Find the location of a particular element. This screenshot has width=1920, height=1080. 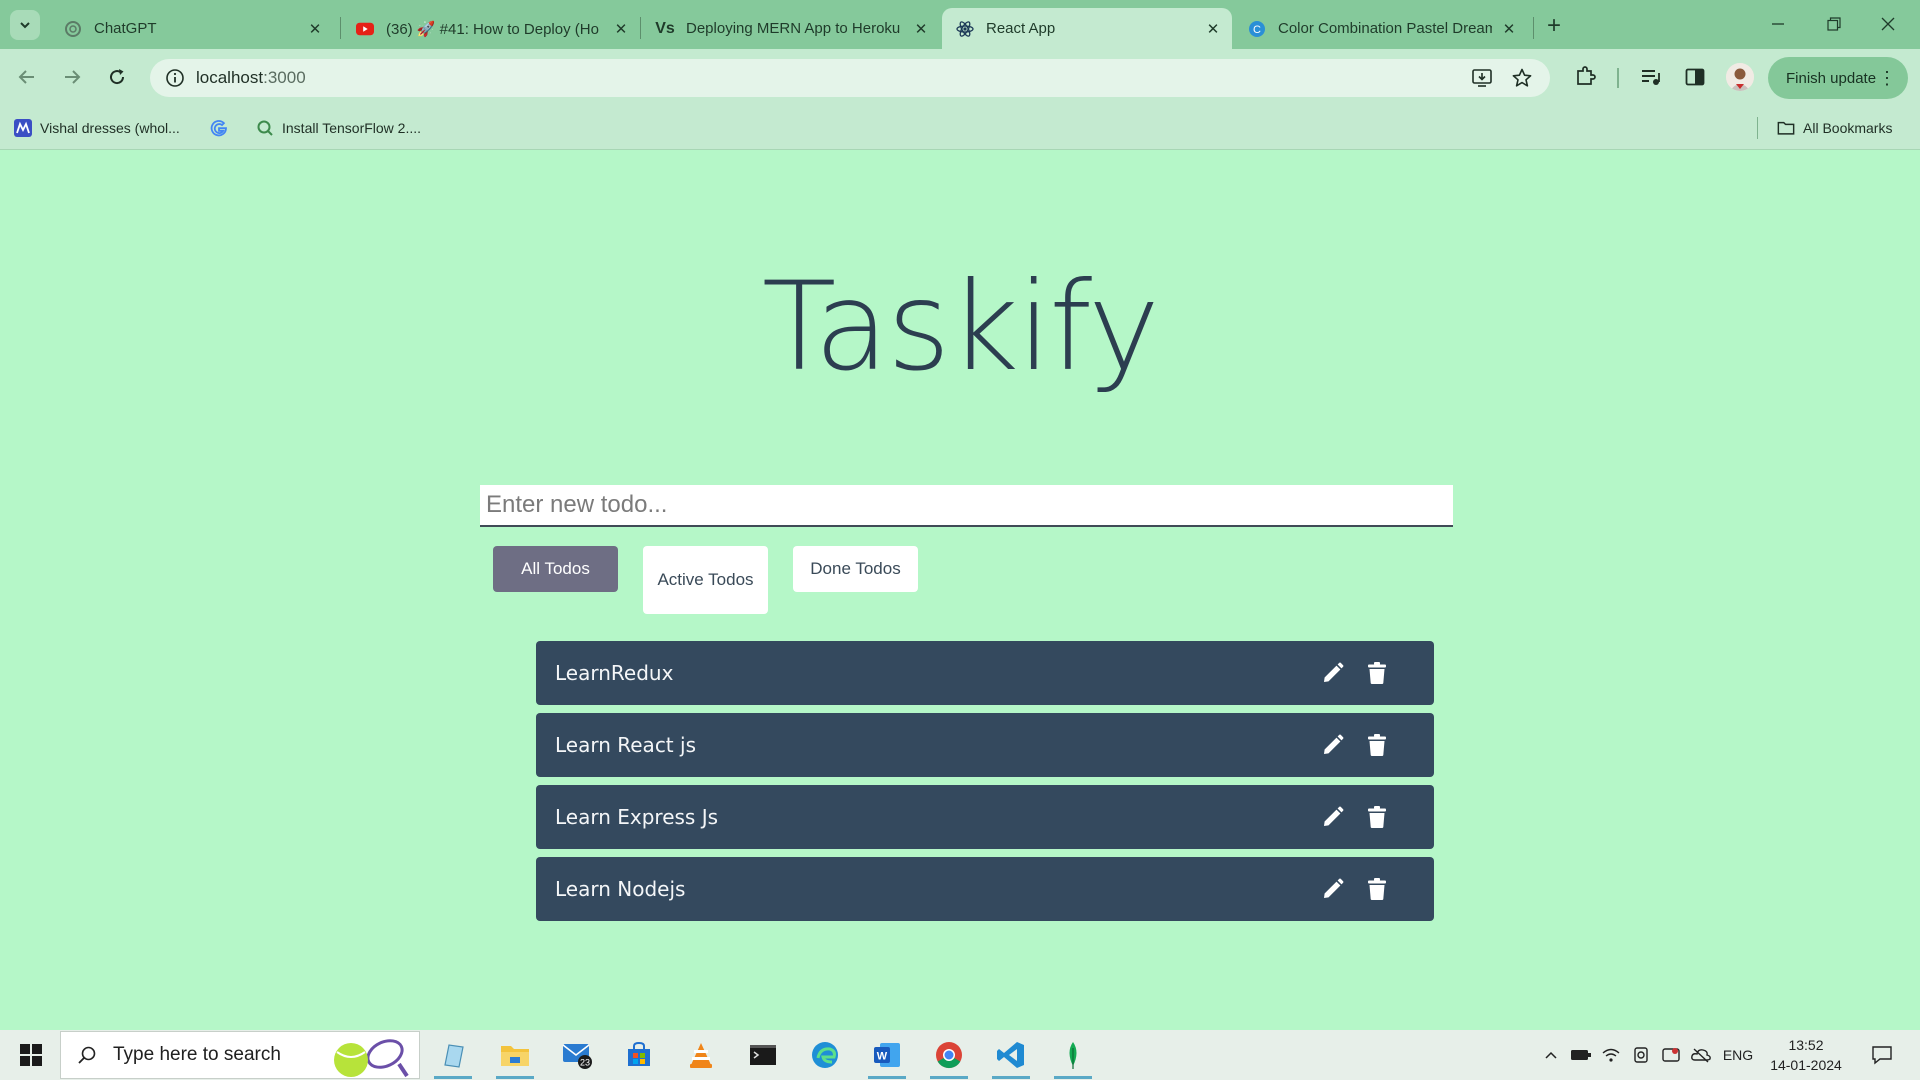

done-todos-button: Done Todos is located at coordinates (855, 569).